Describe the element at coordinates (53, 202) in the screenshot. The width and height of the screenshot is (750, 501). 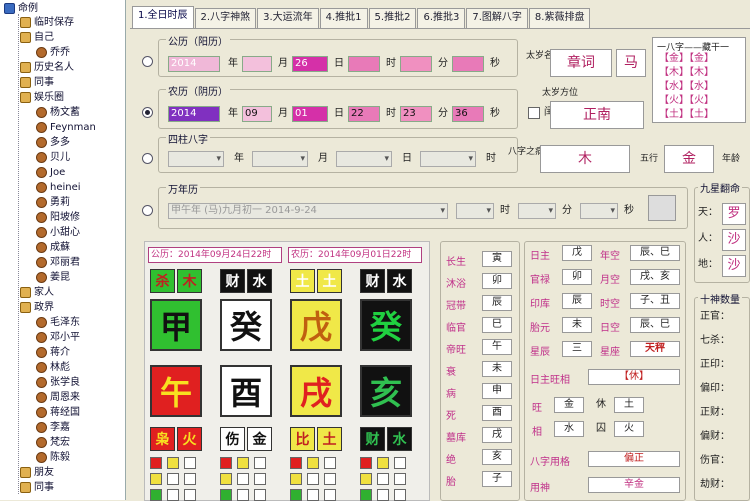
I see `tree-node-person: 勇莉` at that location.